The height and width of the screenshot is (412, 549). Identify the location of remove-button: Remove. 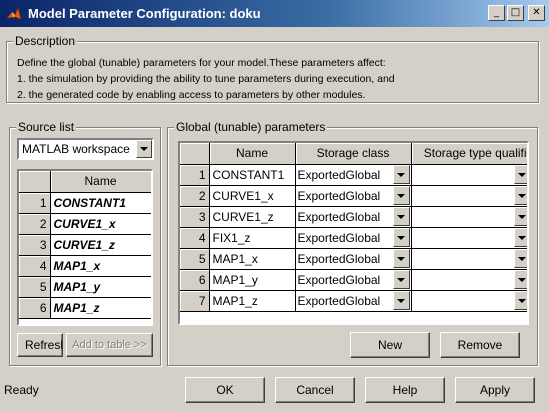
(480, 345).